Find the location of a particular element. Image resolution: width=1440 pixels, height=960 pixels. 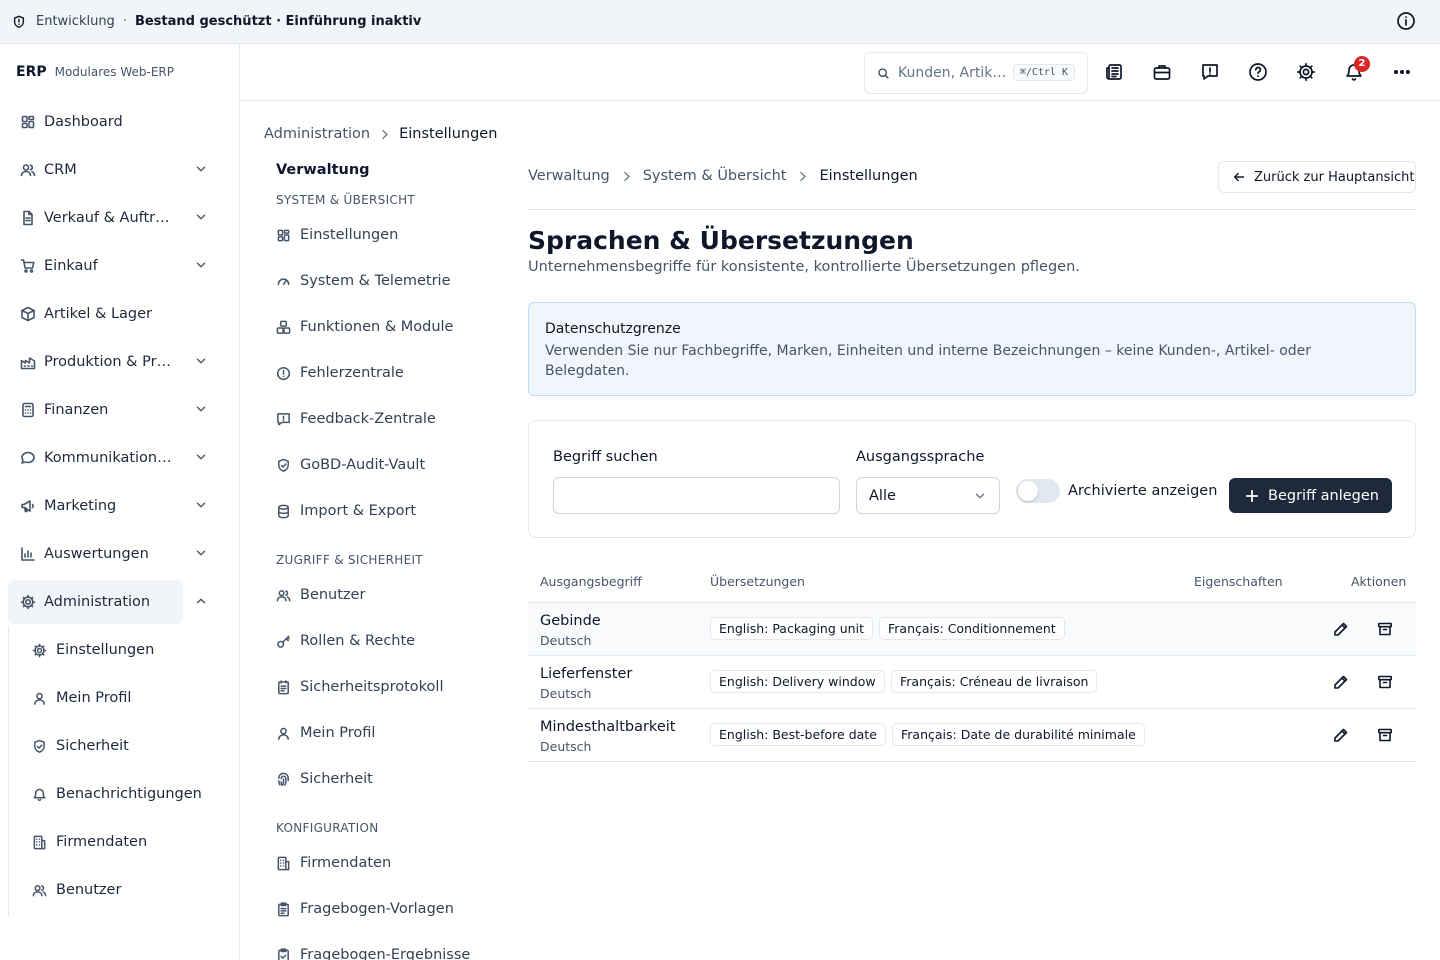

sidebar-item-dashboard: Dashboard is located at coordinates (120, 122).